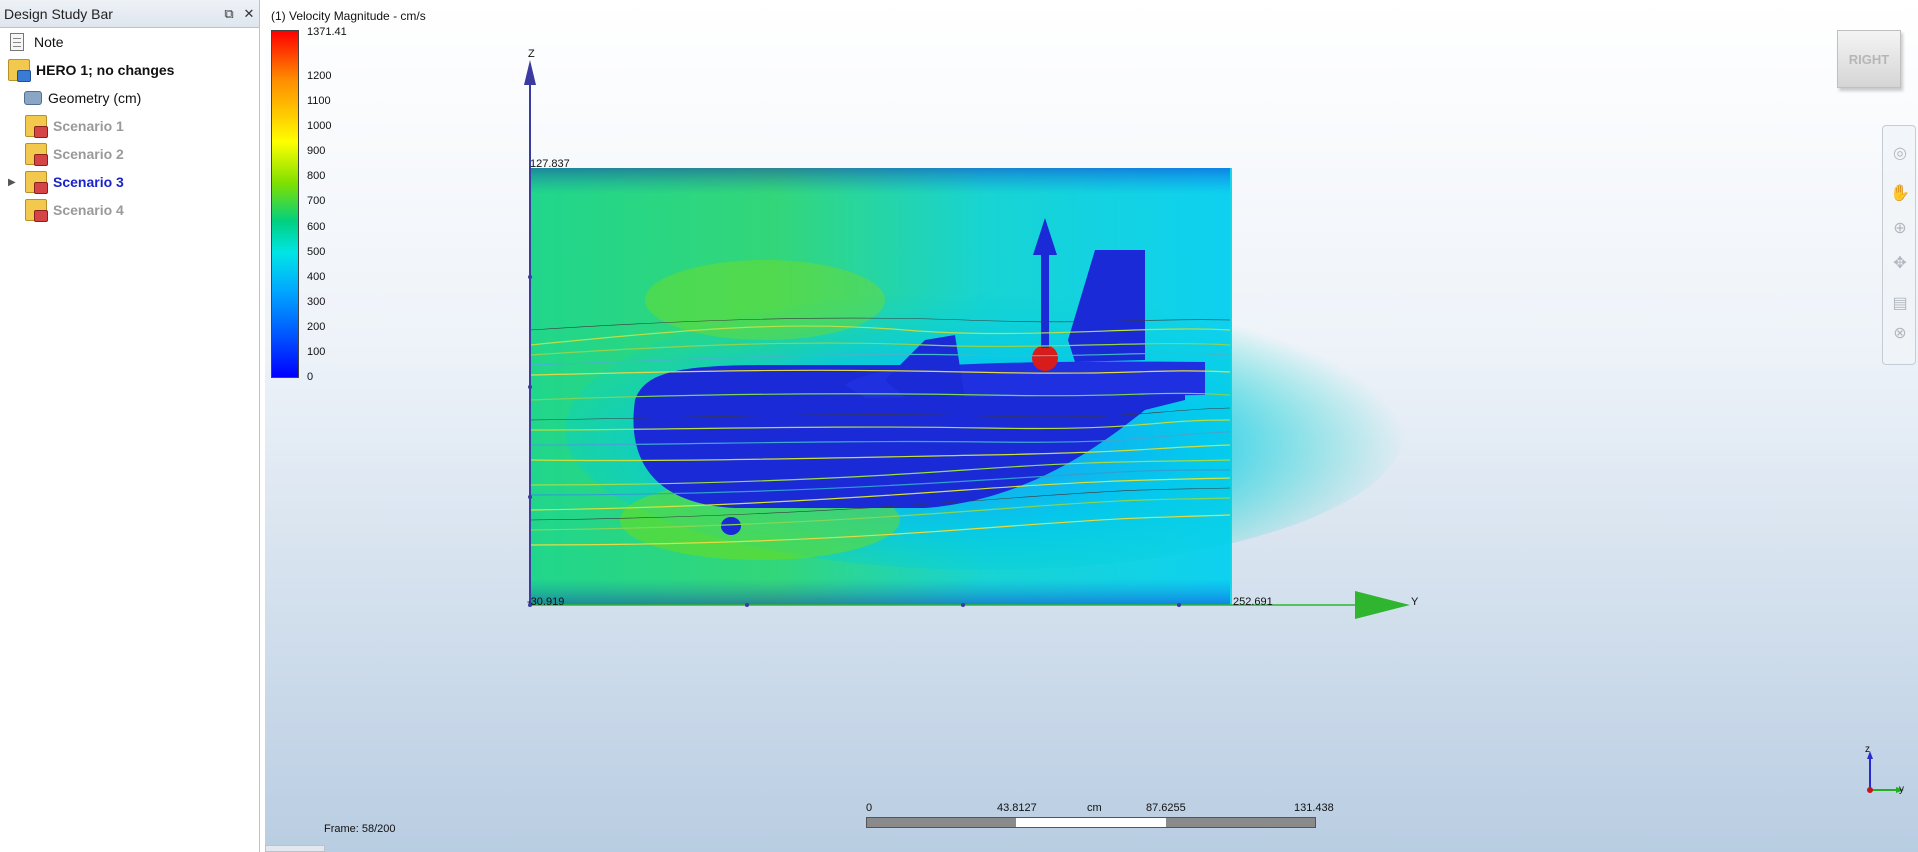  I want to click on frame-counter: Frame: 58/200, so click(360, 829).